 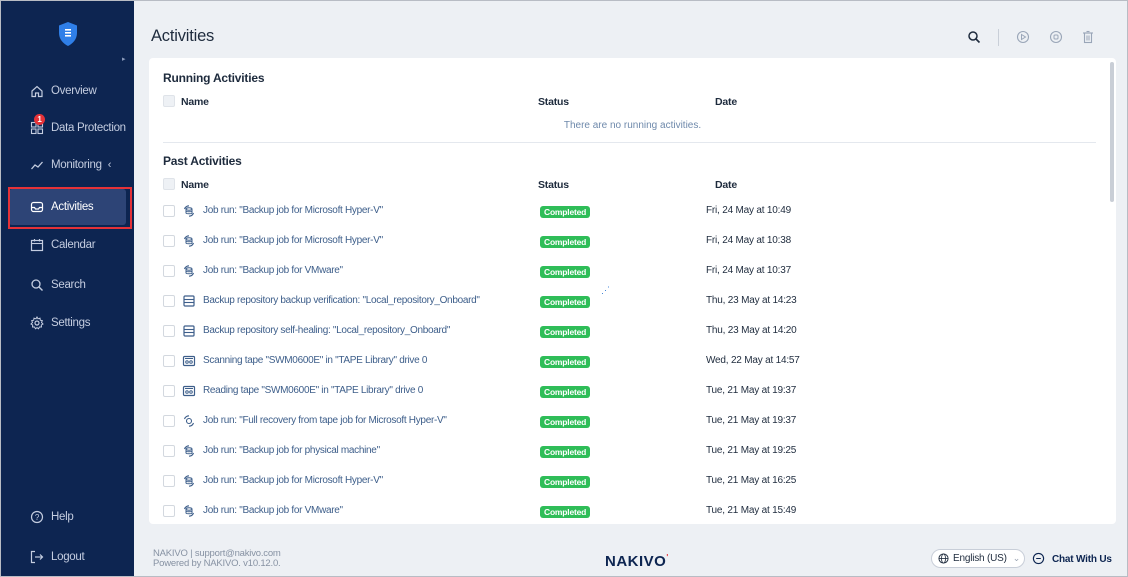 I want to click on tape-icon, so click(x=189, y=391).